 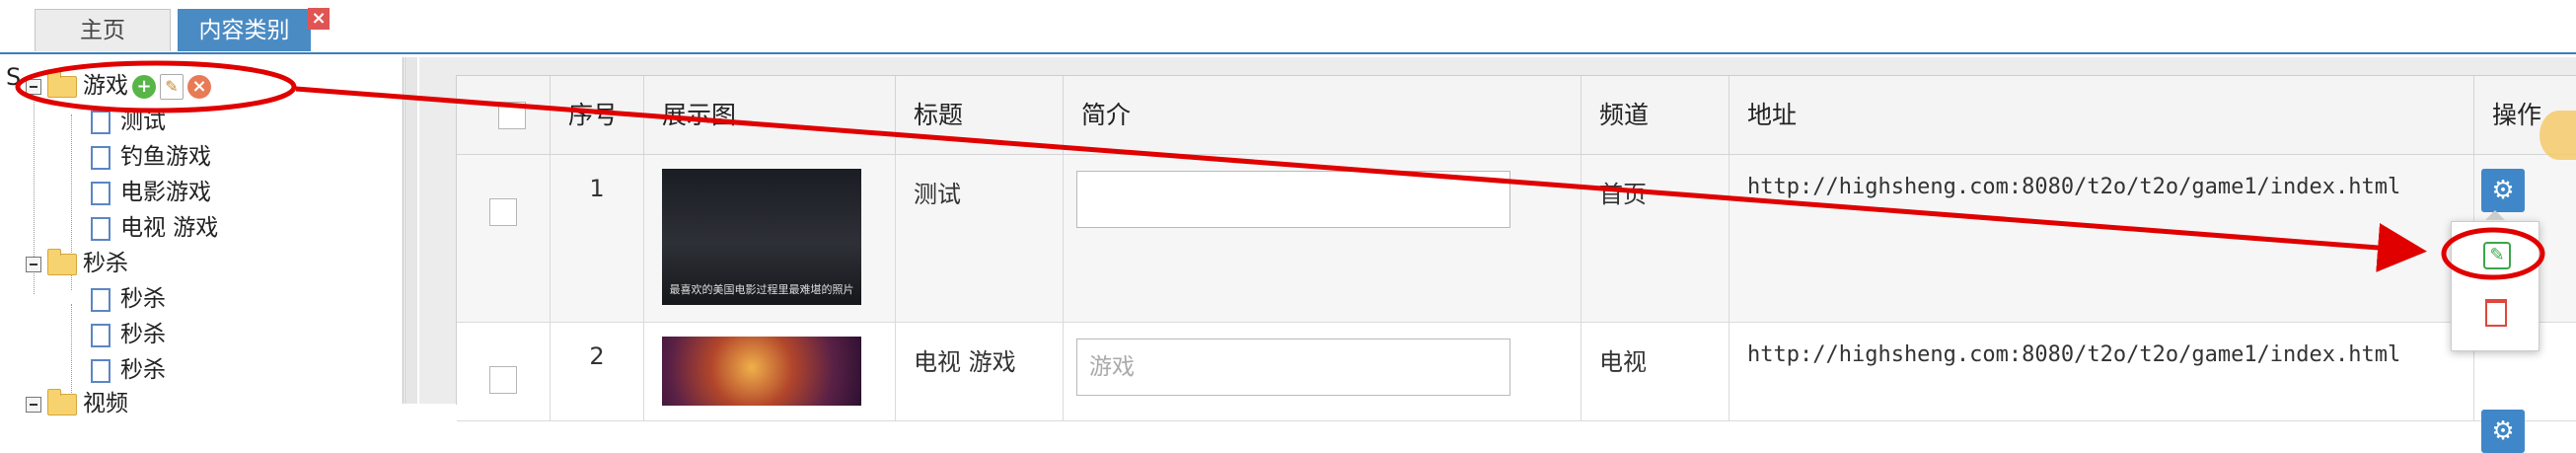 What do you see at coordinates (319, 19) in the screenshot?
I see `tab-close-icon: ×` at bounding box center [319, 19].